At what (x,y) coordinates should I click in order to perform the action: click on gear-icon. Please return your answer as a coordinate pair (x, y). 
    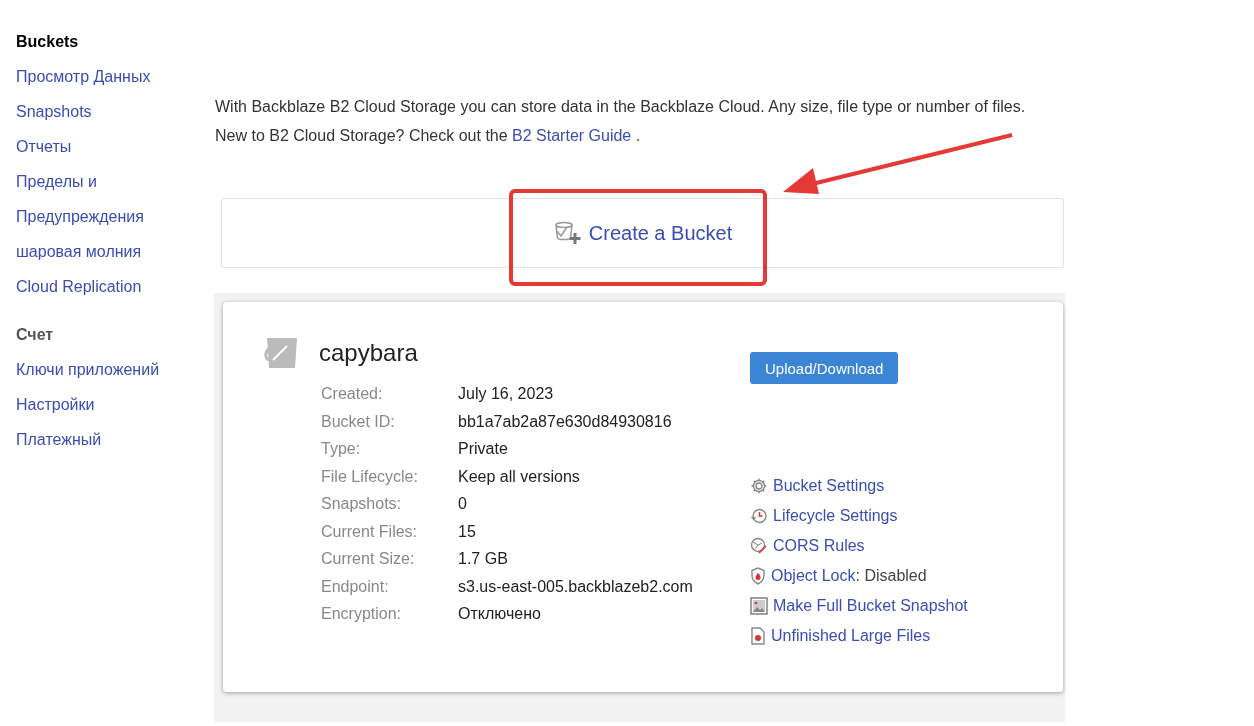
    Looking at the image, I should click on (759, 486).